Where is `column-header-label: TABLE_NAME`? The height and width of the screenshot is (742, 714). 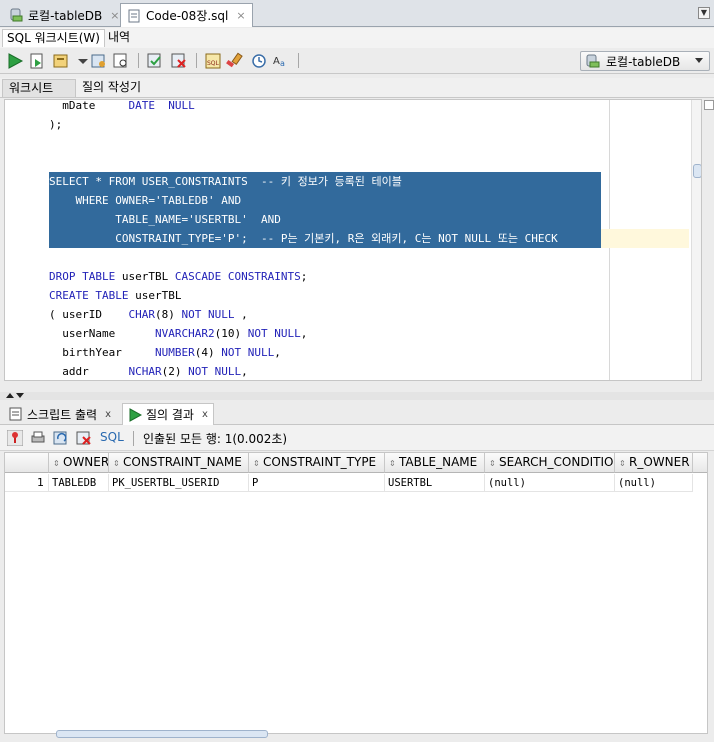
column-header-label: TABLE_NAME is located at coordinates (438, 462).